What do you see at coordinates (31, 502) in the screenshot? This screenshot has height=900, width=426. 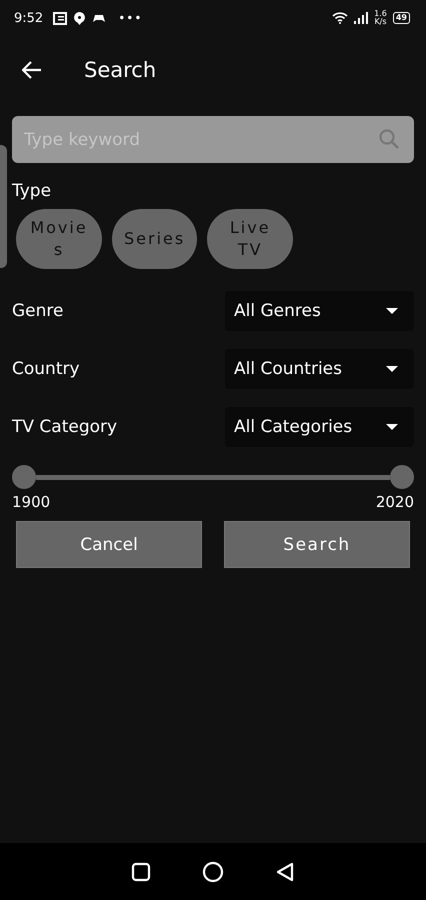 I see `min-year-label: 1900` at bounding box center [31, 502].